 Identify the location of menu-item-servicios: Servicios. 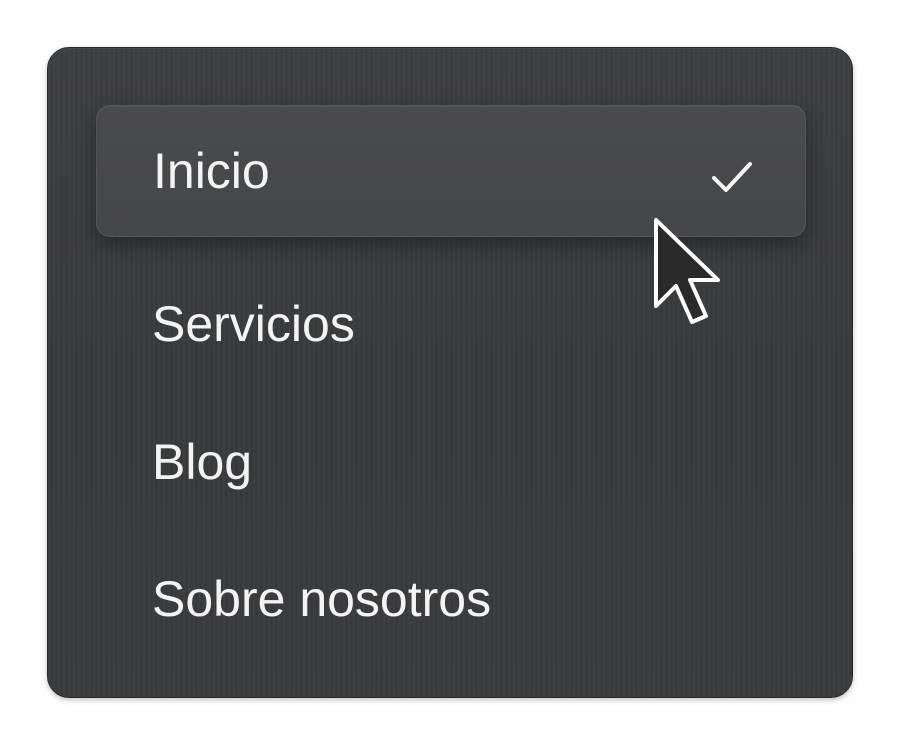
(451, 324).